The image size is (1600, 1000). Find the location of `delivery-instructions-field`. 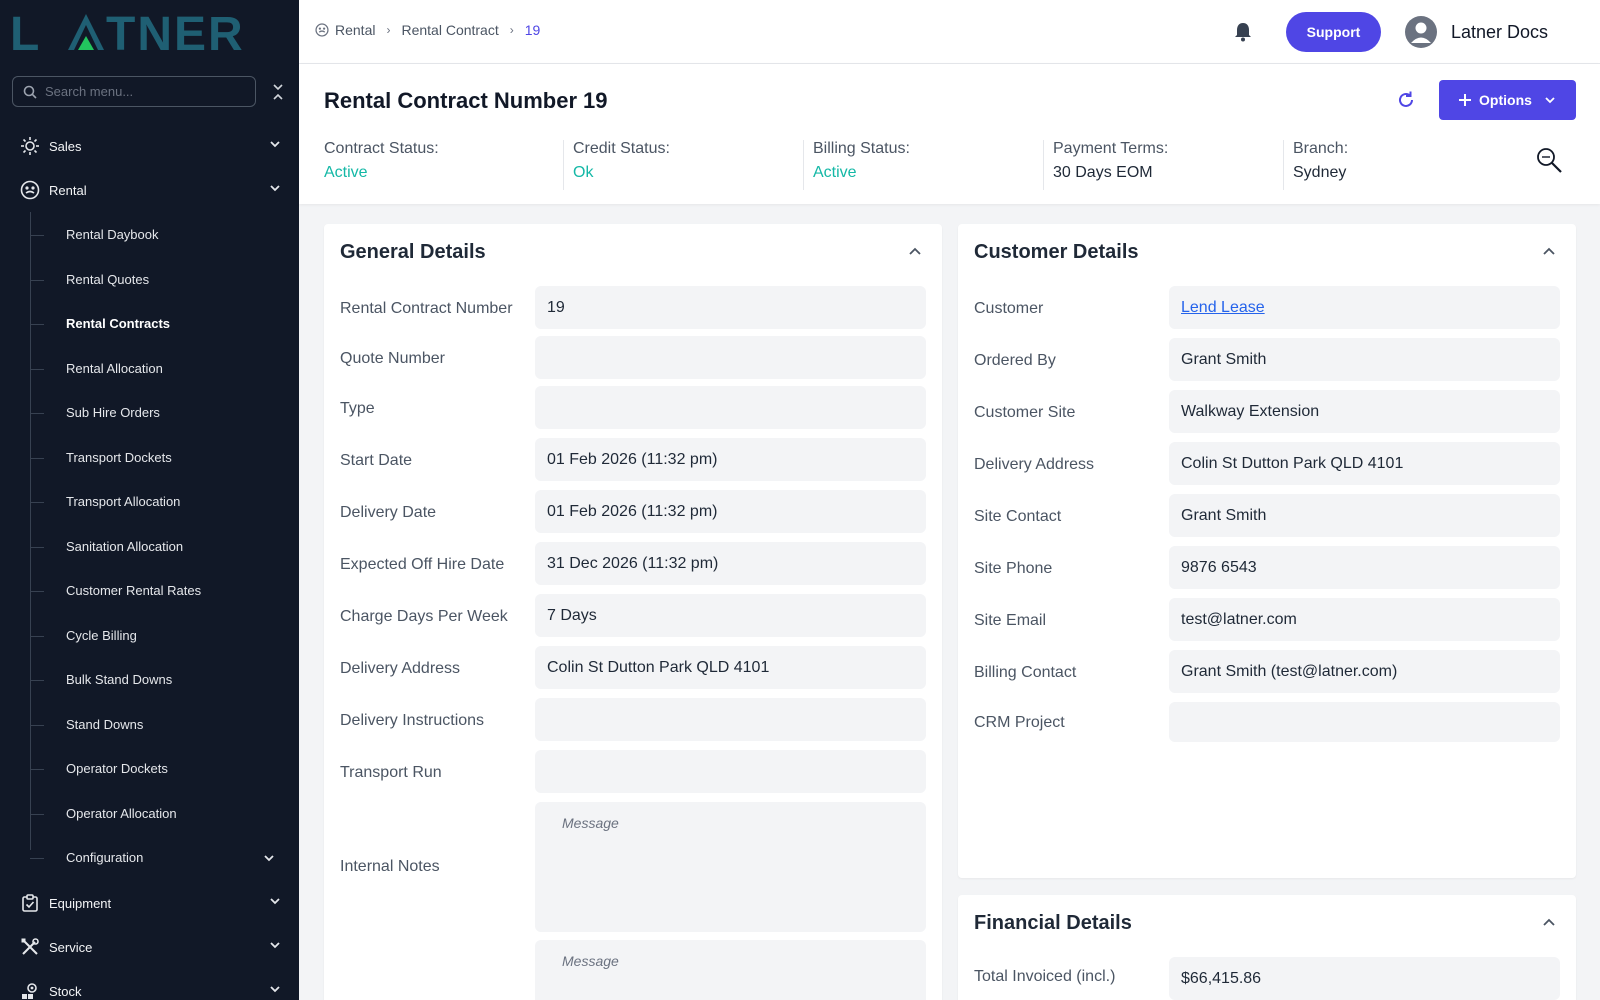

delivery-instructions-field is located at coordinates (730, 719).